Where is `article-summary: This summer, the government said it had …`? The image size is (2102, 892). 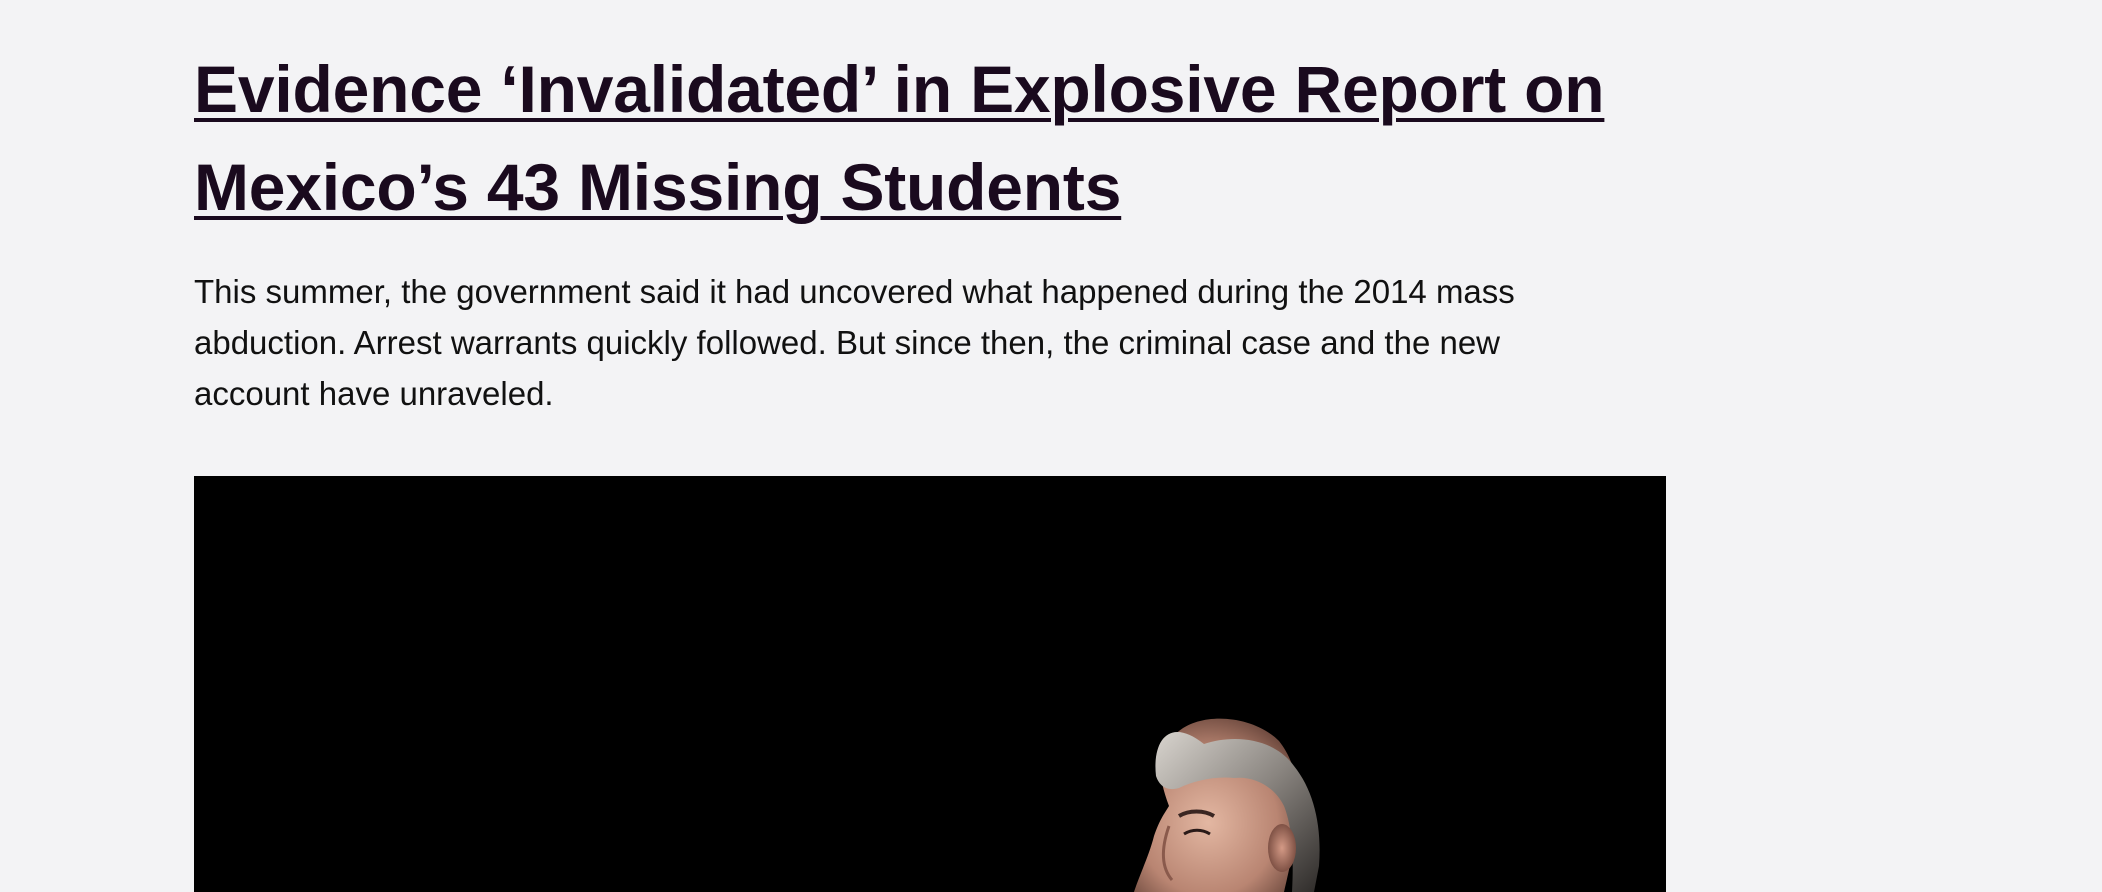
article-summary: This summer, the government said it had … is located at coordinates (854, 342).